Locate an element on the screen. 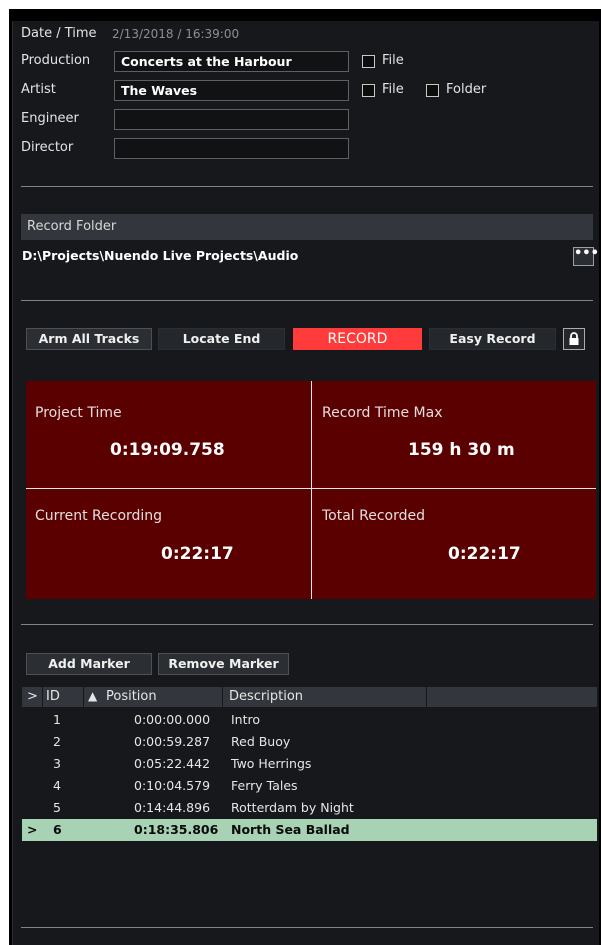 This screenshot has width=601, height=945. sort-ascending-icon: ▲ is located at coordinates (93, 696).